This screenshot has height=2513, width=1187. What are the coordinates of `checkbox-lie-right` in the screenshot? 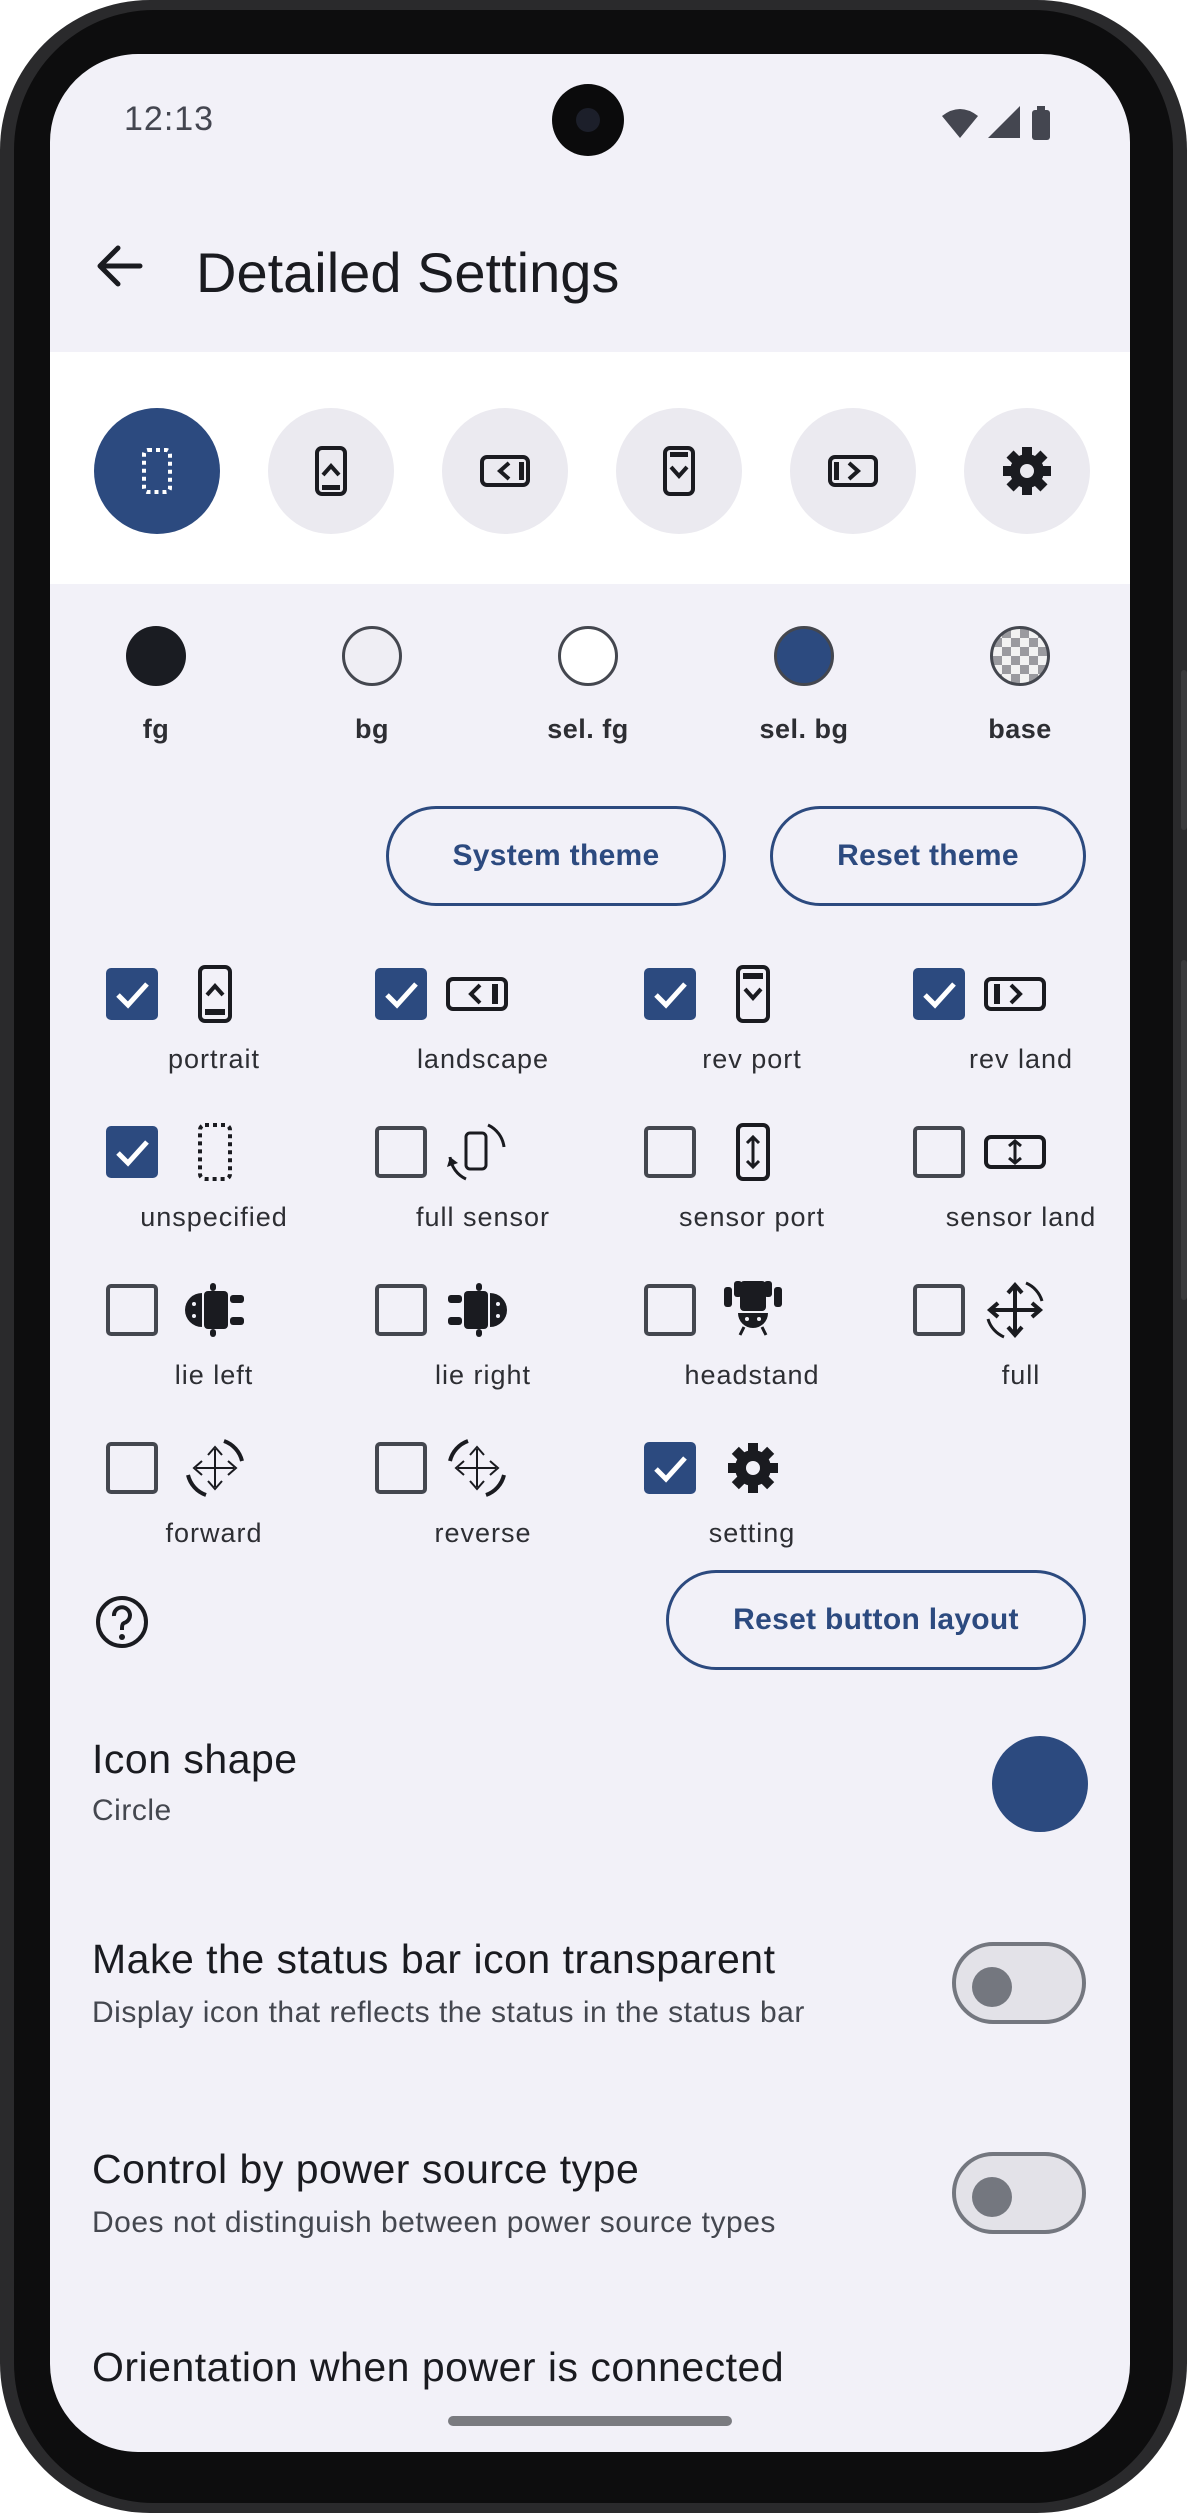 It's located at (401, 1310).